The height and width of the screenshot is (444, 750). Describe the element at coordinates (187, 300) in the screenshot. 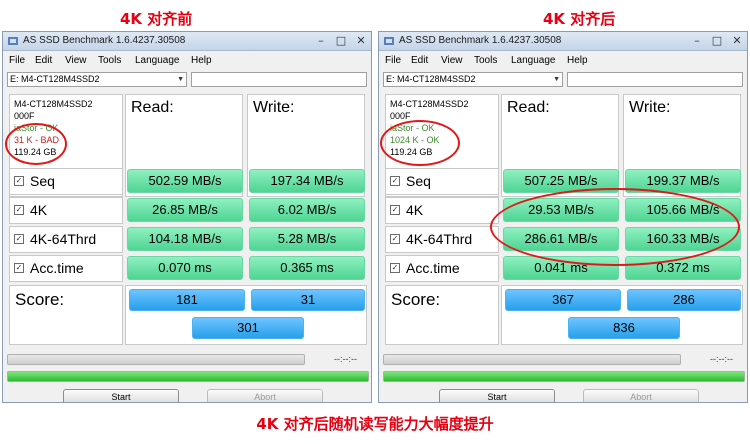

I see `score-read: 181` at that location.